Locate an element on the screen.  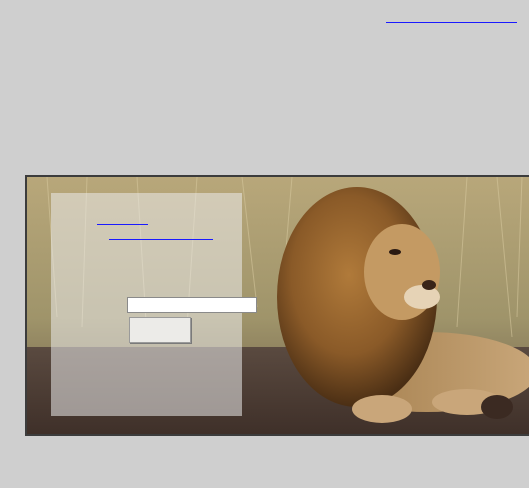
submit-button is located at coordinates (160, 330).